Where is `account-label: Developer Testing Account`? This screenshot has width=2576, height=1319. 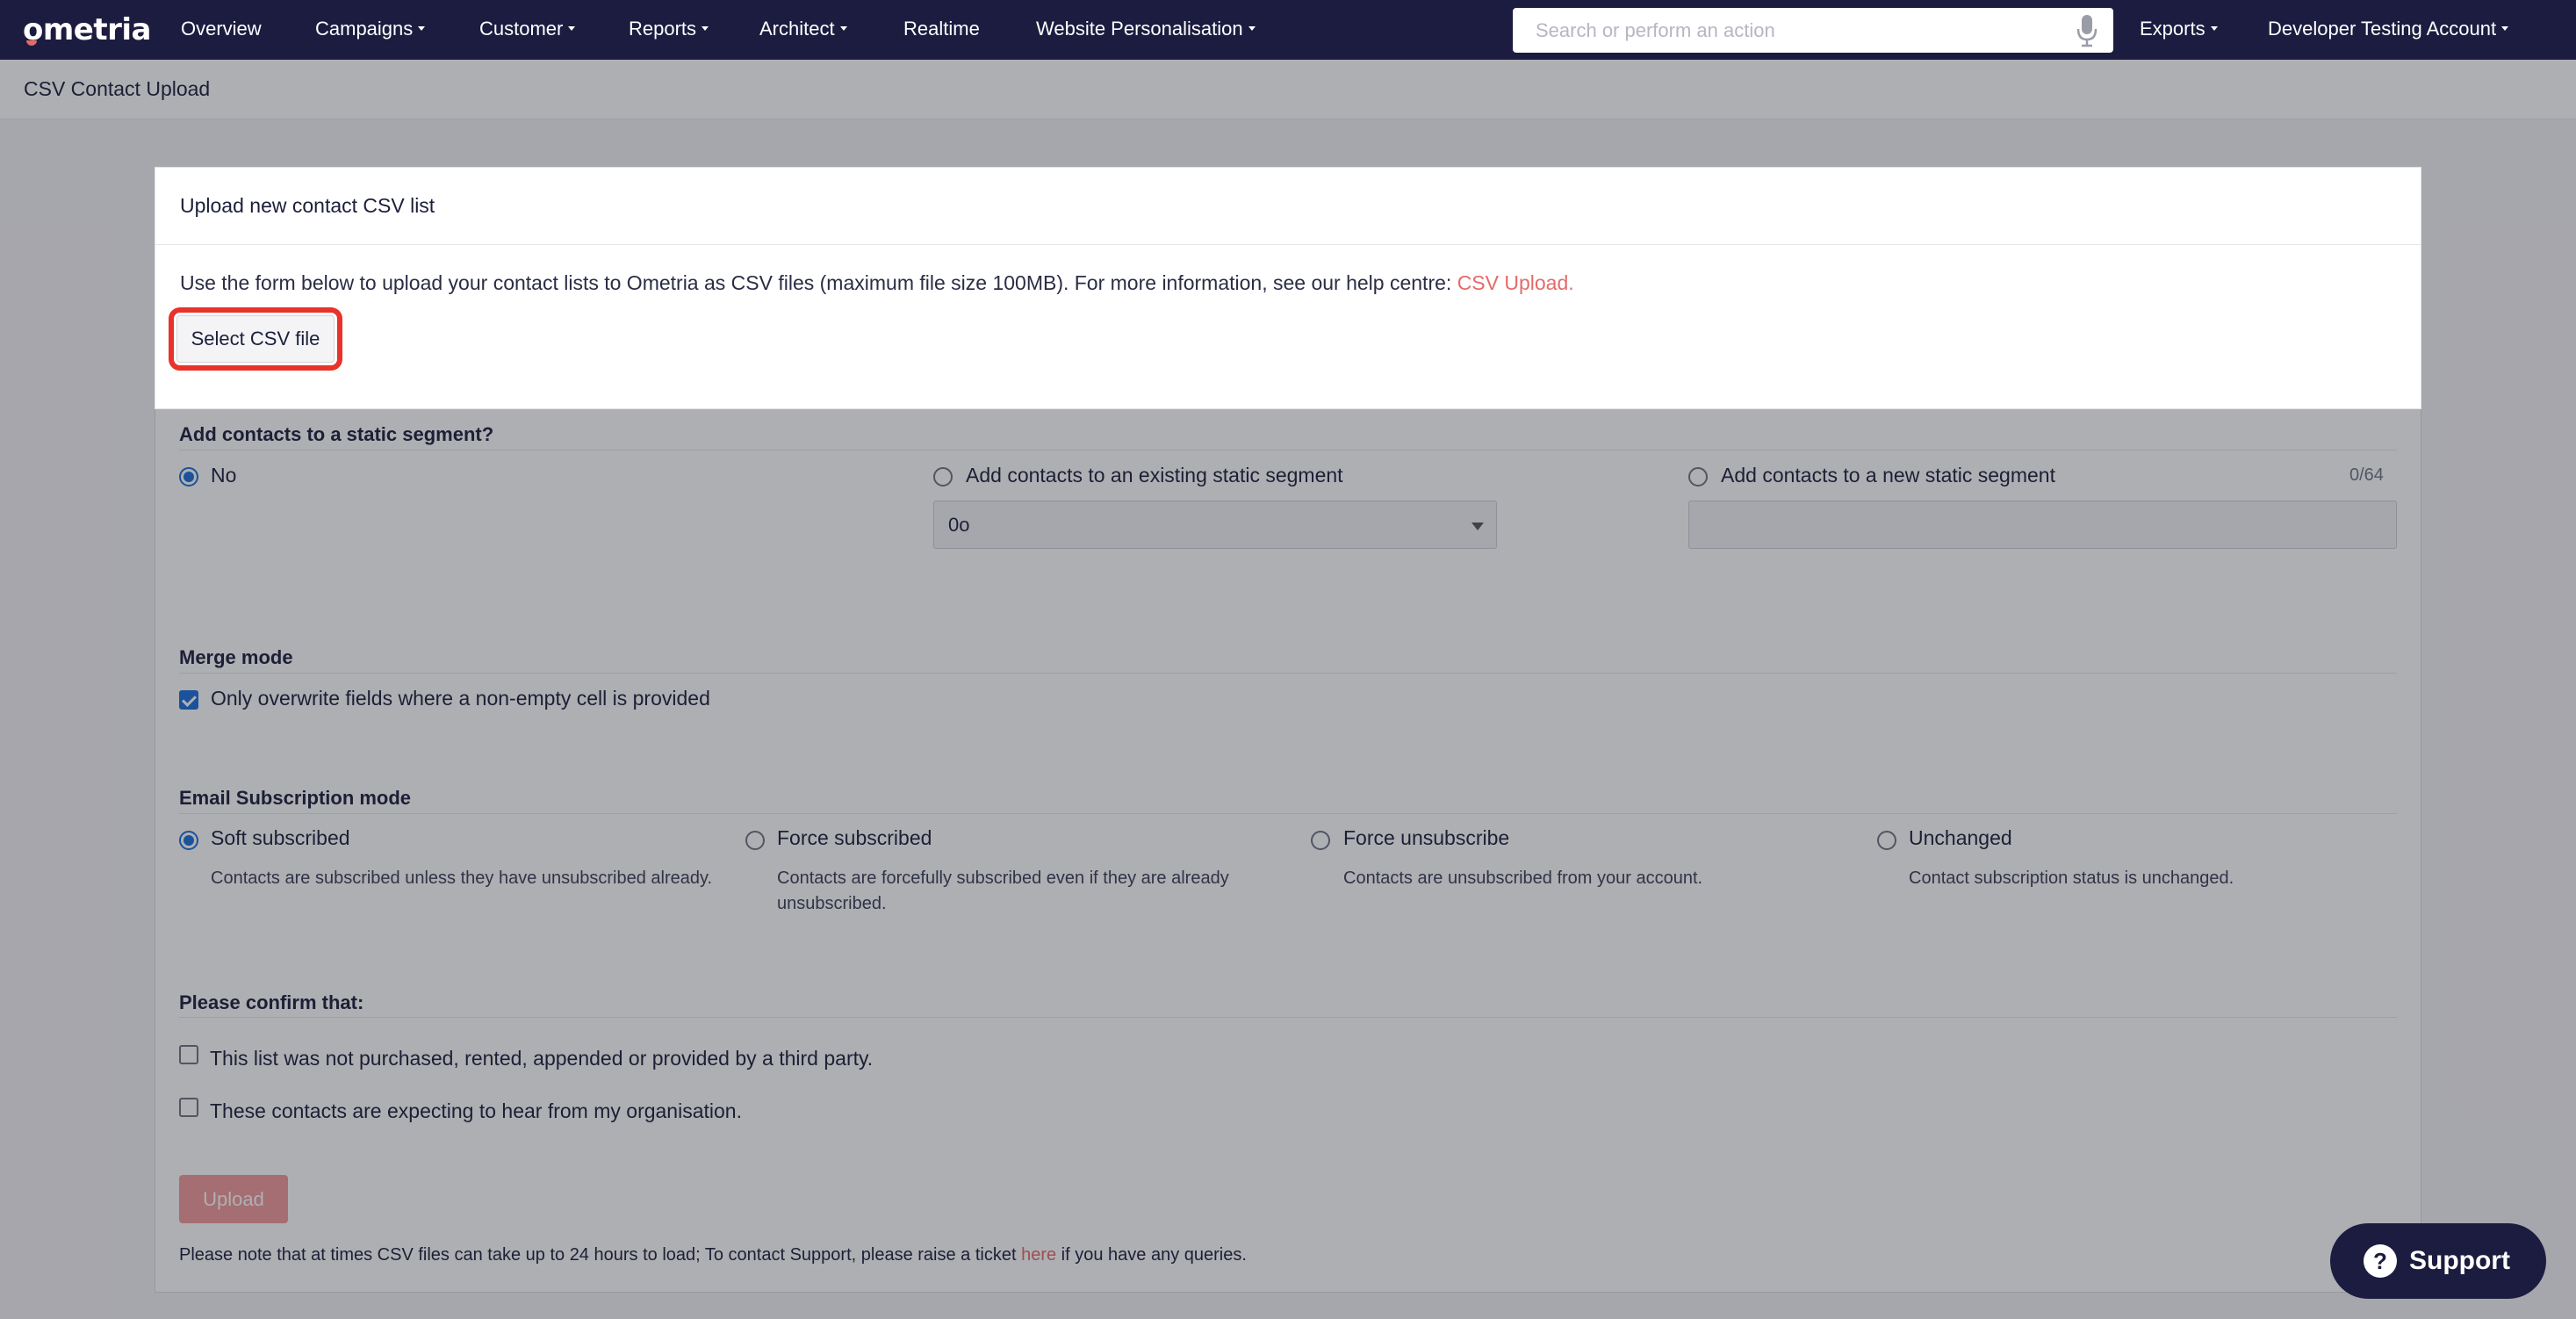
account-label: Developer Testing Account is located at coordinates (2382, 29).